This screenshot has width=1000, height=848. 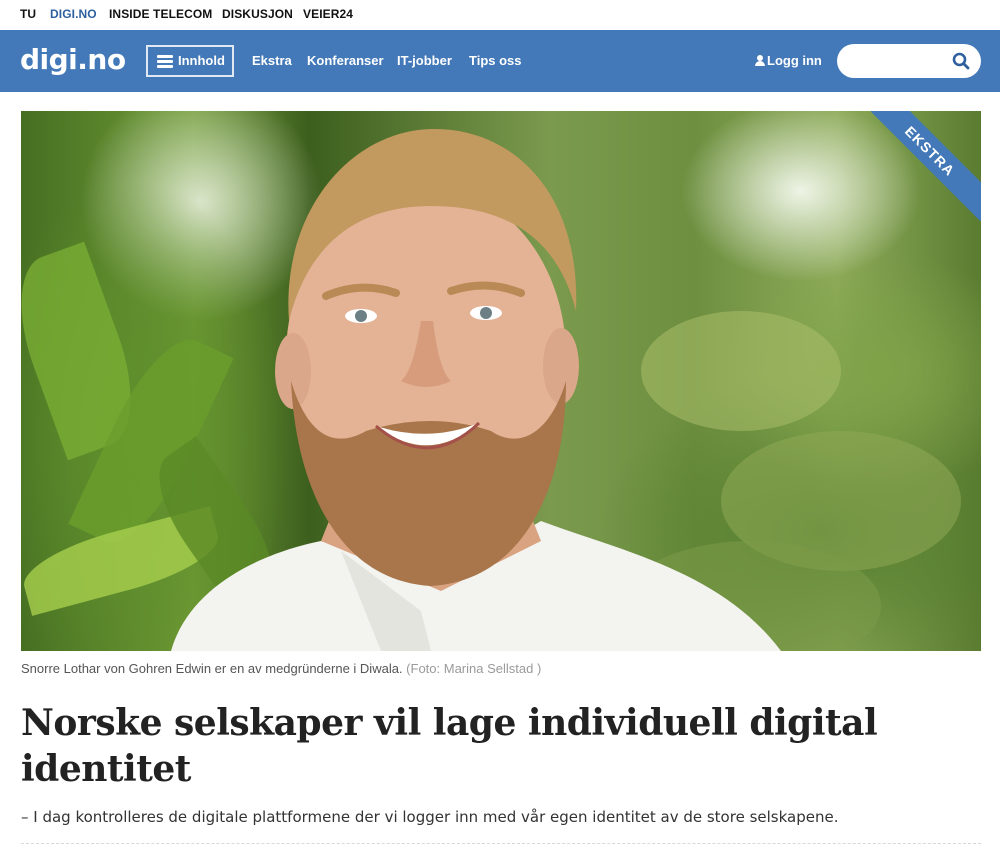 What do you see at coordinates (424, 60) in the screenshot?
I see `nav-link-it-jobber: IT-jobber` at bounding box center [424, 60].